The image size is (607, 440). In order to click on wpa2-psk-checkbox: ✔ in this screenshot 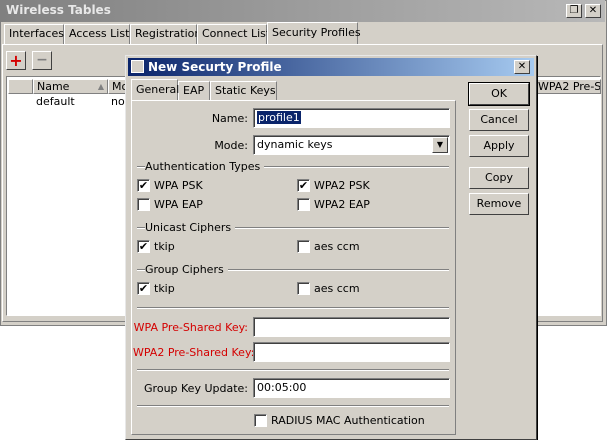, I will do `click(303, 185)`.